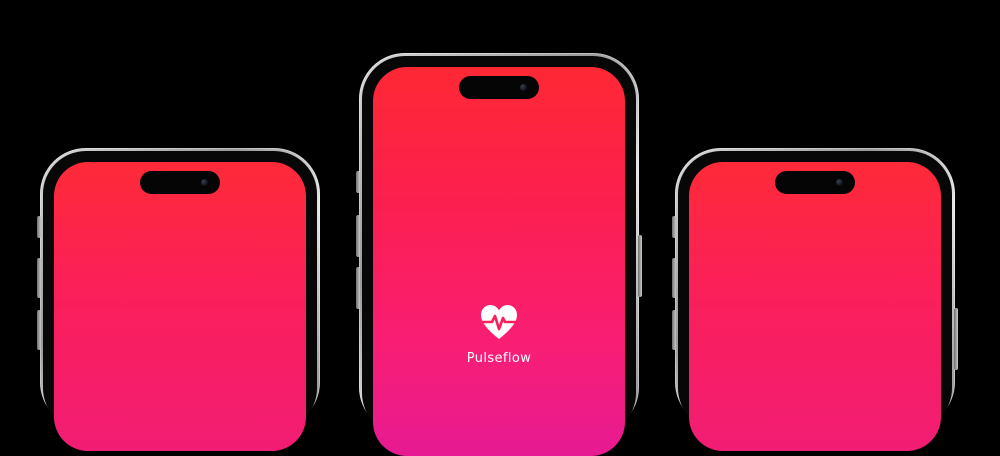 Image resolution: width=1000 pixels, height=456 pixels. I want to click on app-name: Pulseflow, so click(499, 358).